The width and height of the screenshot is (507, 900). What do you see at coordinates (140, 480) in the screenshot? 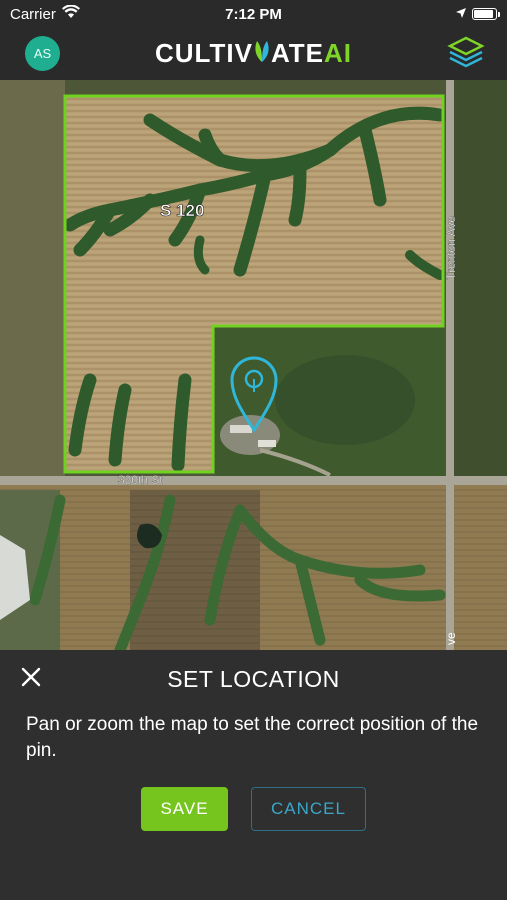
I see `road-label-320th: 320th St` at bounding box center [140, 480].